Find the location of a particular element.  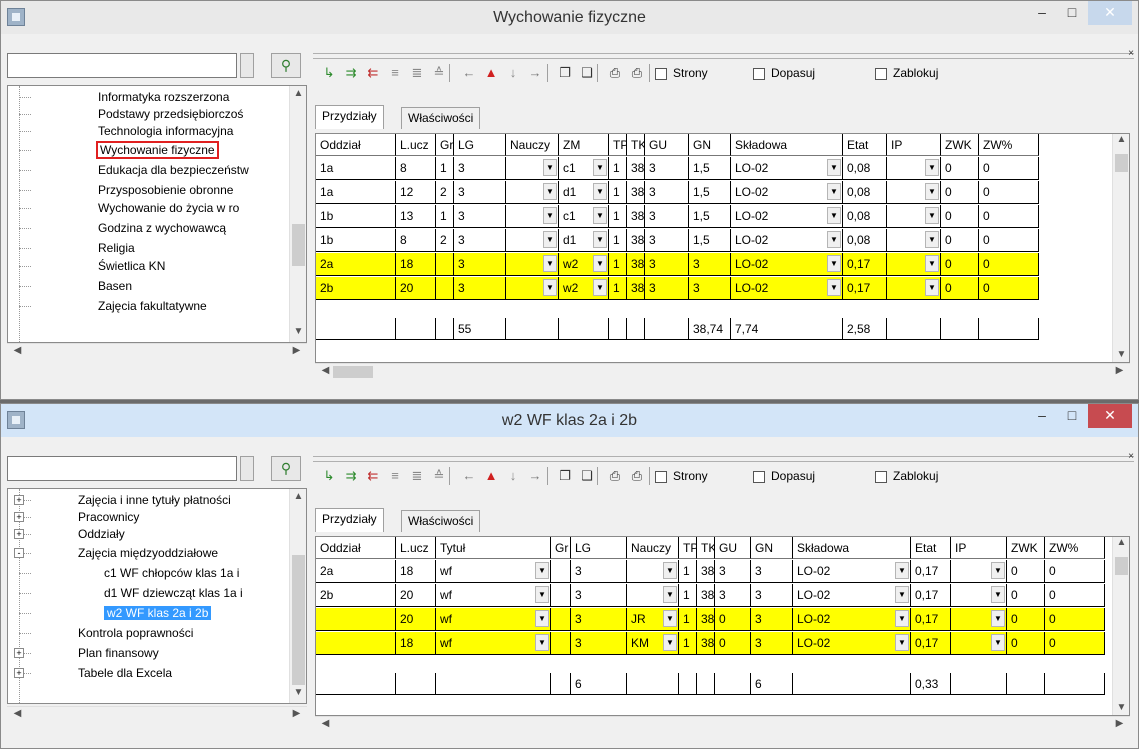

checkbox-zablokuj: Zablokuj is located at coordinates (906, 477).